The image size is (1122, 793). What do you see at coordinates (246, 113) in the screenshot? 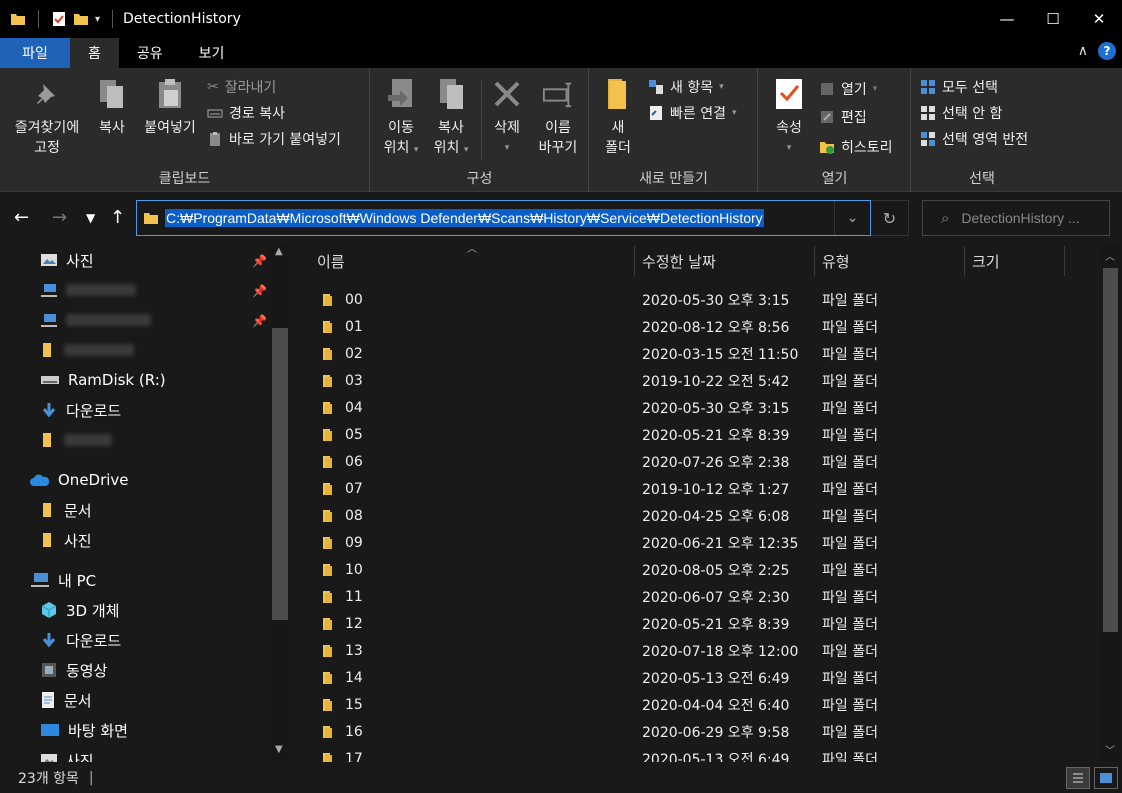
I see `copy-path-button: 경로 복사` at bounding box center [246, 113].